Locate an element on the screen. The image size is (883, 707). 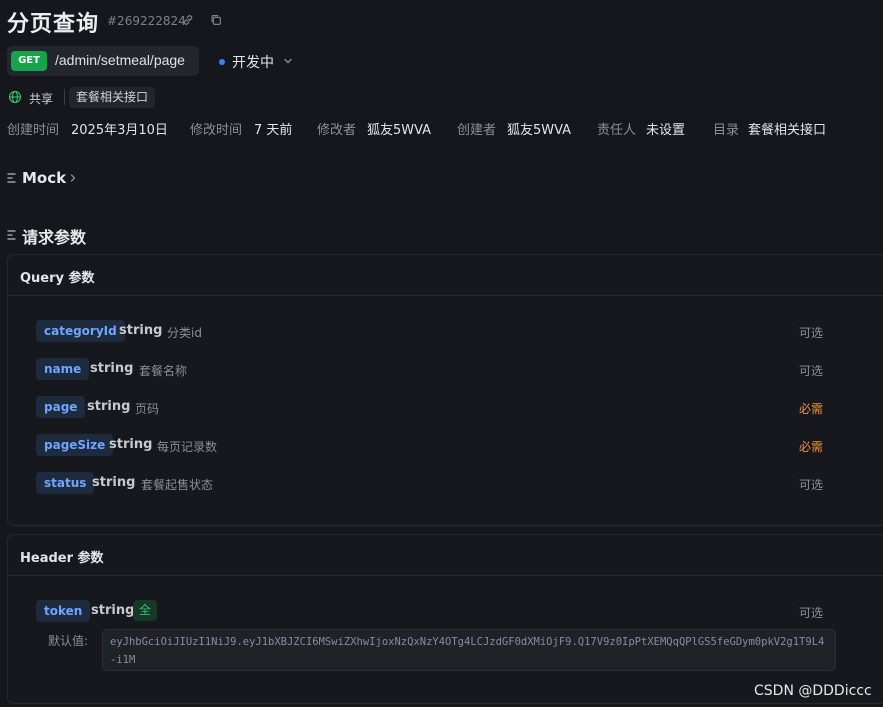
endpoint-path: /admin/setmeal/page is located at coordinates (120, 60).